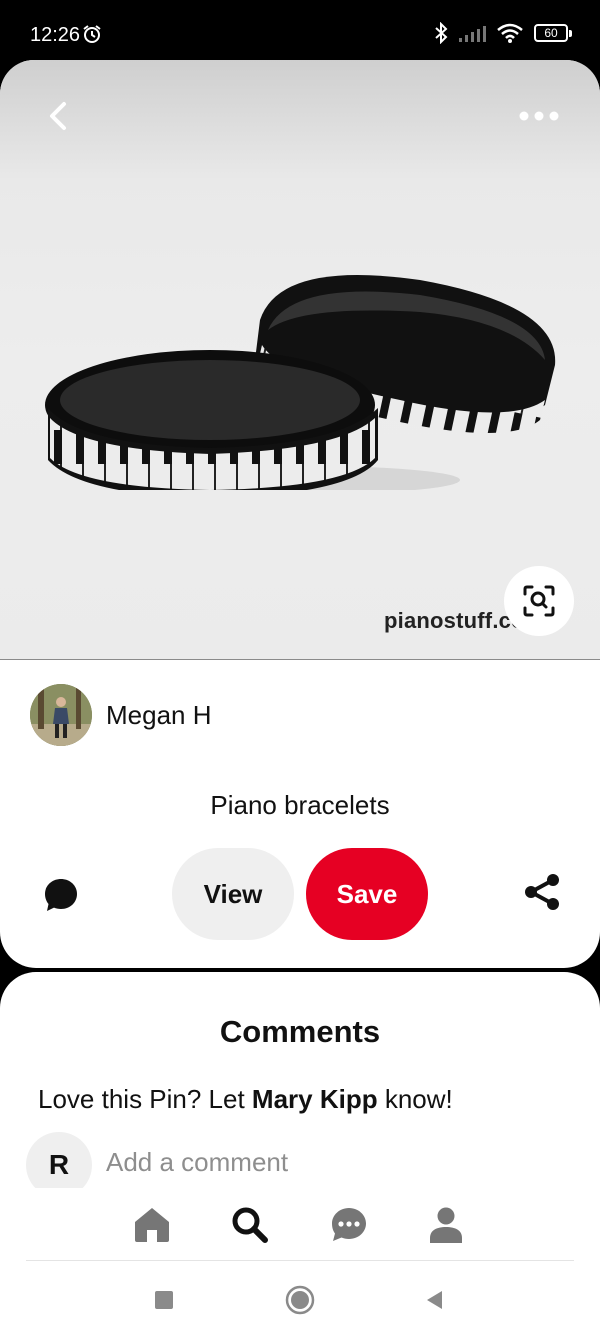  I want to click on back-chevron-icon, so click(58, 116).